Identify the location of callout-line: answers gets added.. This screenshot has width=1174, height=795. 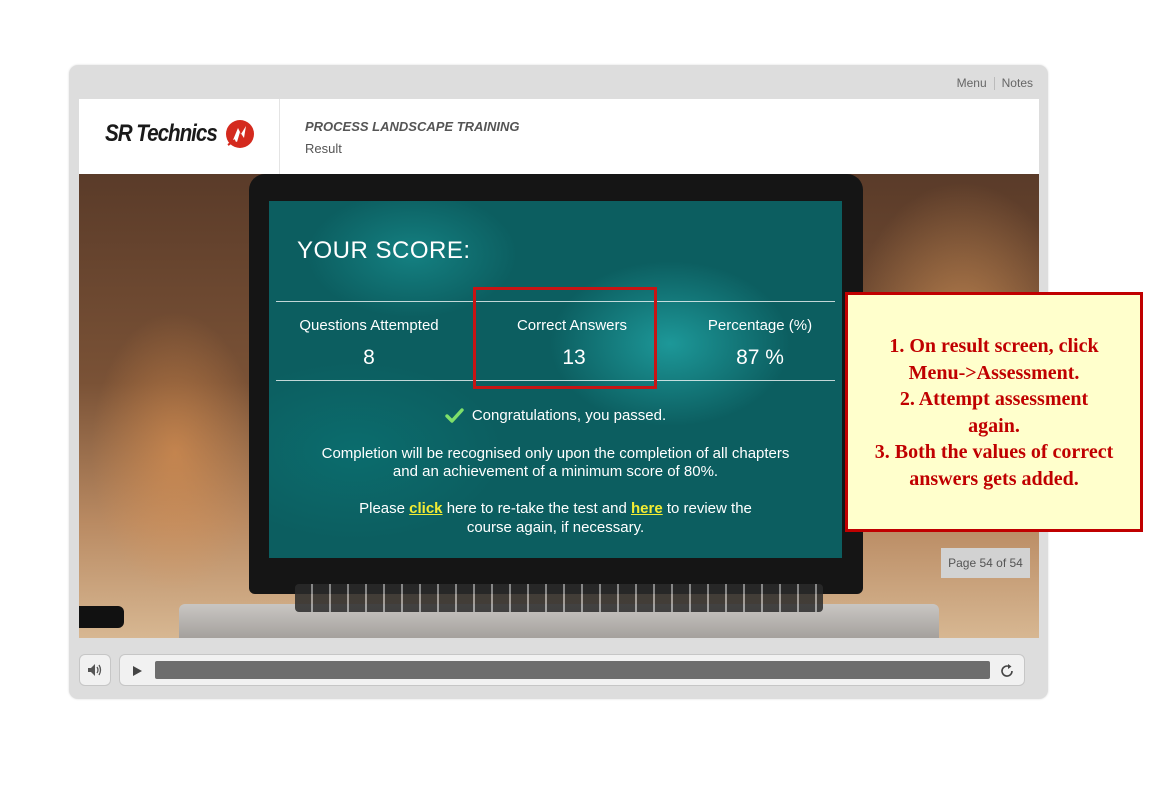
(994, 478).